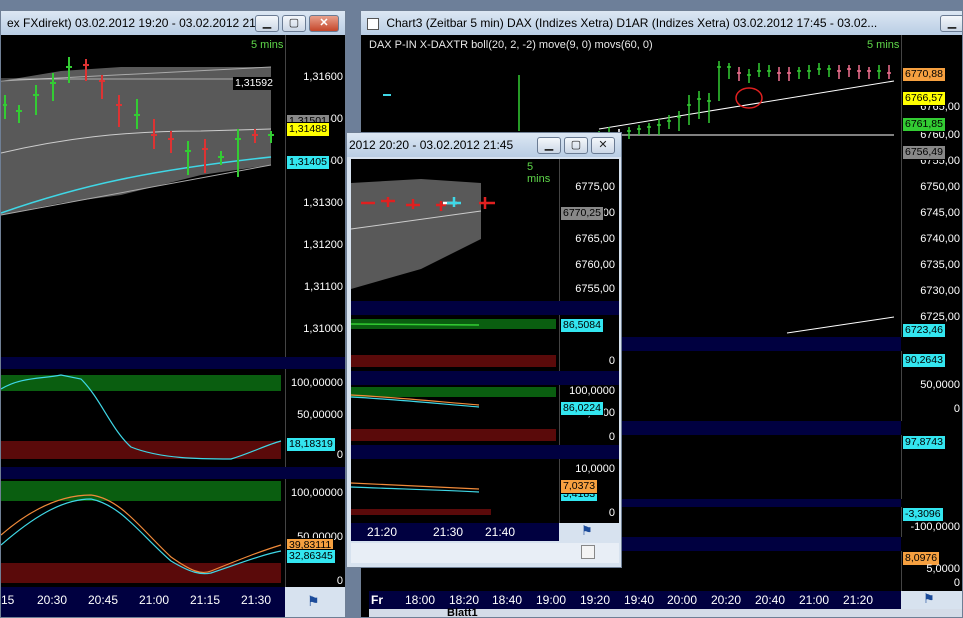 Image resolution: width=963 pixels, height=618 pixels. What do you see at coordinates (940, 385) in the screenshot?
I see `osc-tick: 50,0000` at bounding box center [940, 385].